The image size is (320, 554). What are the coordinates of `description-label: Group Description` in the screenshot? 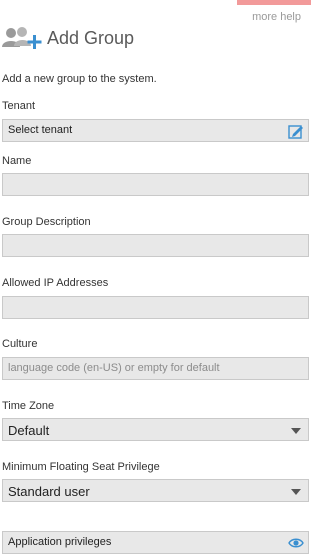 It's located at (46, 222).